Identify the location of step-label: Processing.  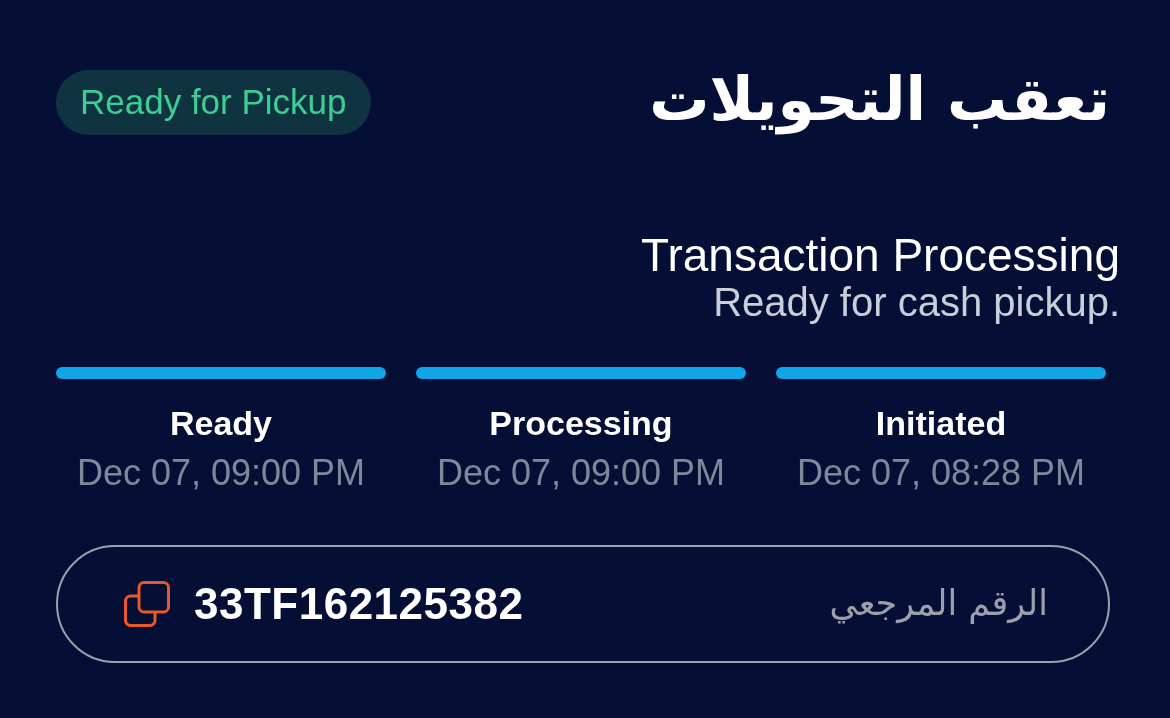
(581, 423).